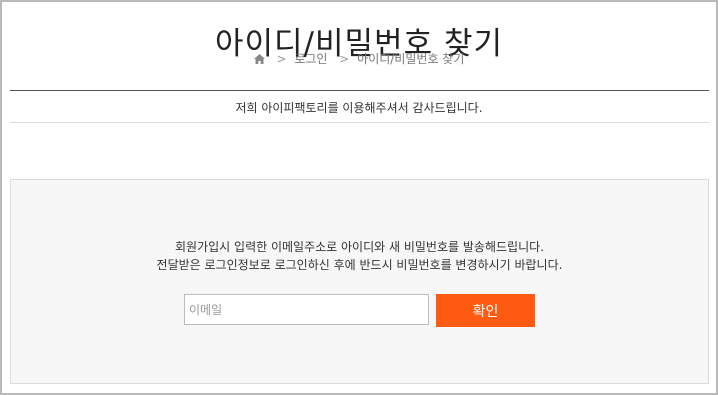  What do you see at coordinates (310, 59) in the screenshot?
I see `breadcrumb-item-login: 로그인` at bounding box center [310, 59].